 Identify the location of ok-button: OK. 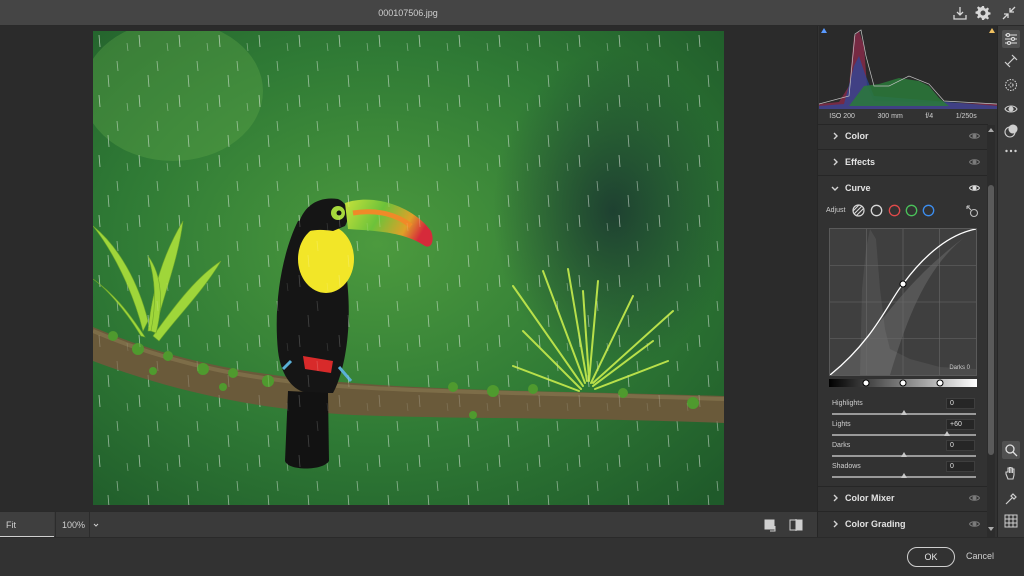
(931, 557).